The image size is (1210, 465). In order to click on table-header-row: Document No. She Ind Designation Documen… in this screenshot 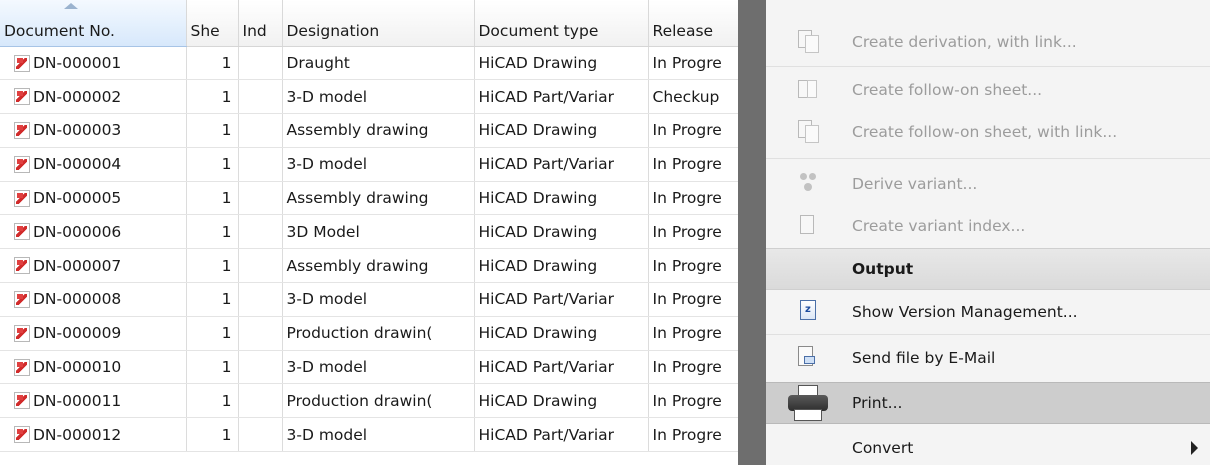, I will do `click(369, 23)`.